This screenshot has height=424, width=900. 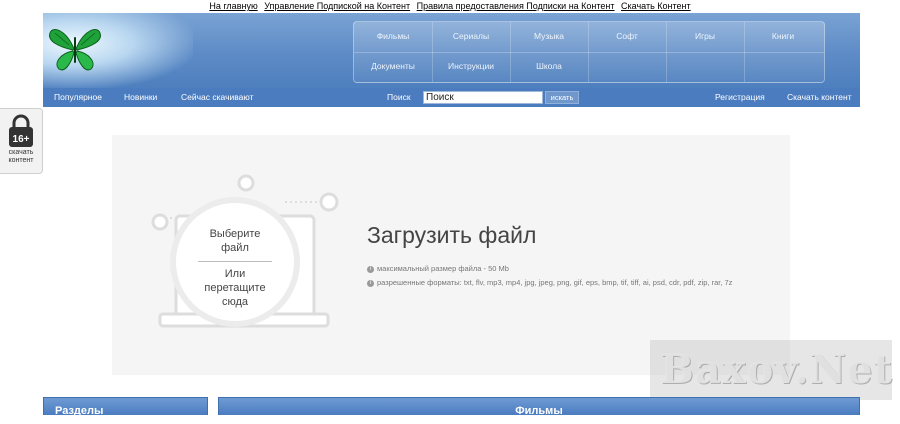 I want to click on drop-separator, so click(x=235, y=261).